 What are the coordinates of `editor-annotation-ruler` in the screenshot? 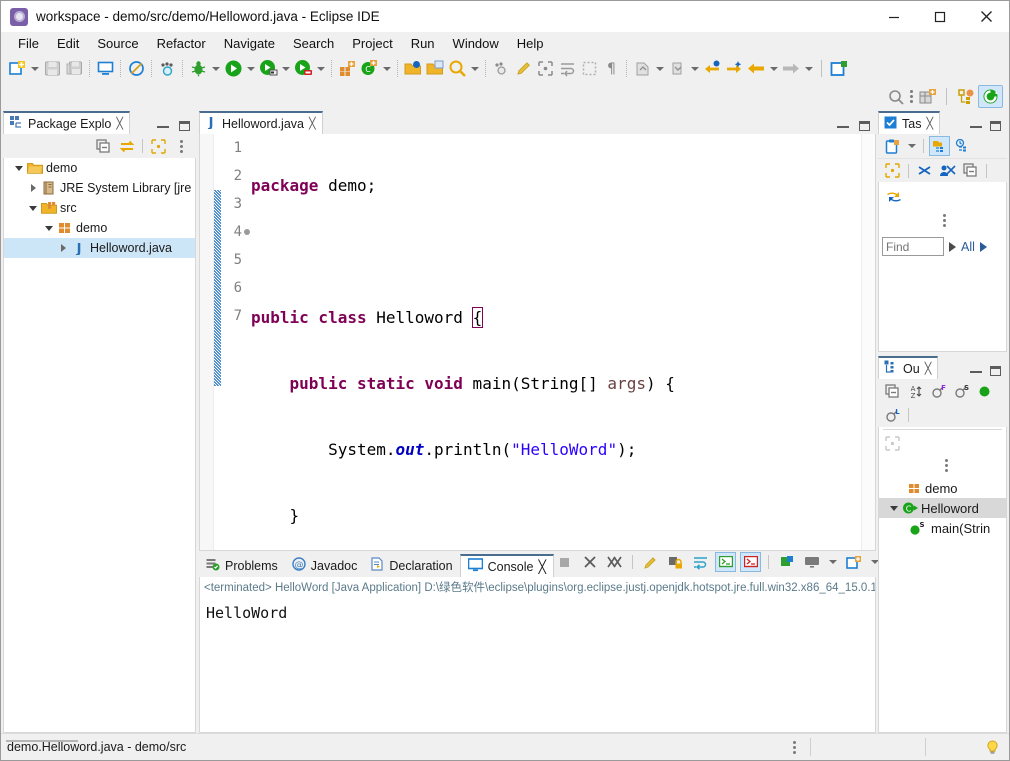 It's located at (207, 342).